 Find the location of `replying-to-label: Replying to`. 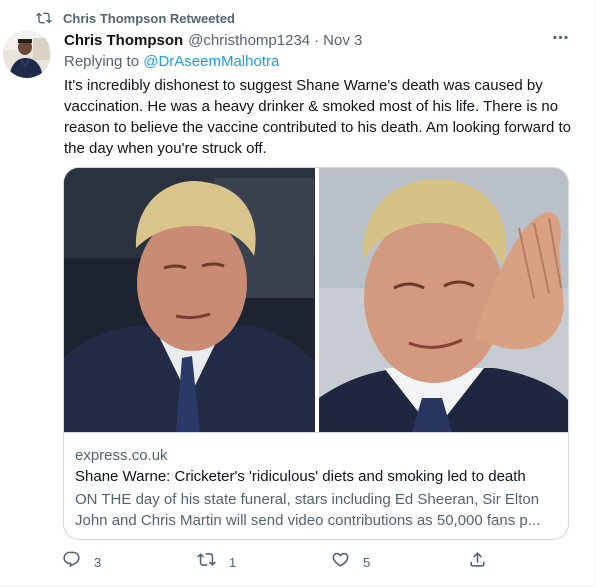

replying-to-label: Replying to is located at coordinates (104, 61).